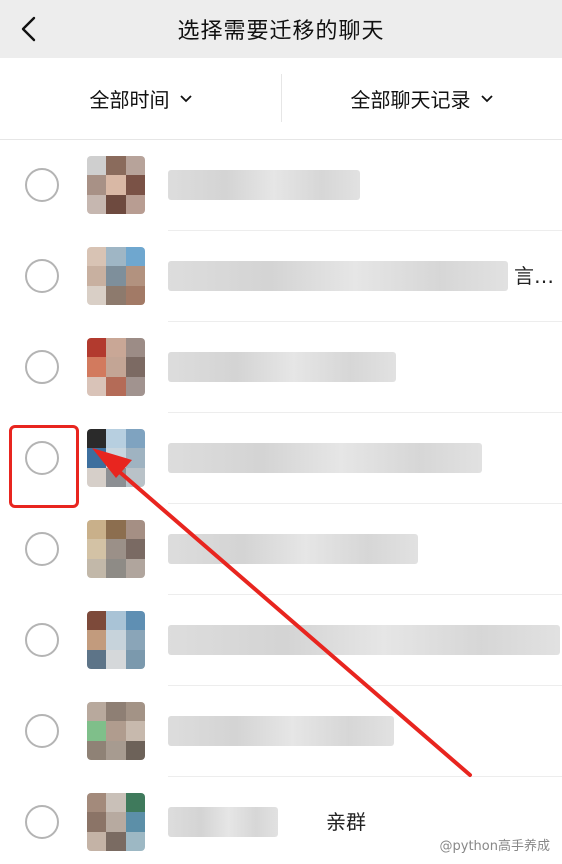  I want to click on time-filter-dropdown: 全部时间, so click(140, 98).